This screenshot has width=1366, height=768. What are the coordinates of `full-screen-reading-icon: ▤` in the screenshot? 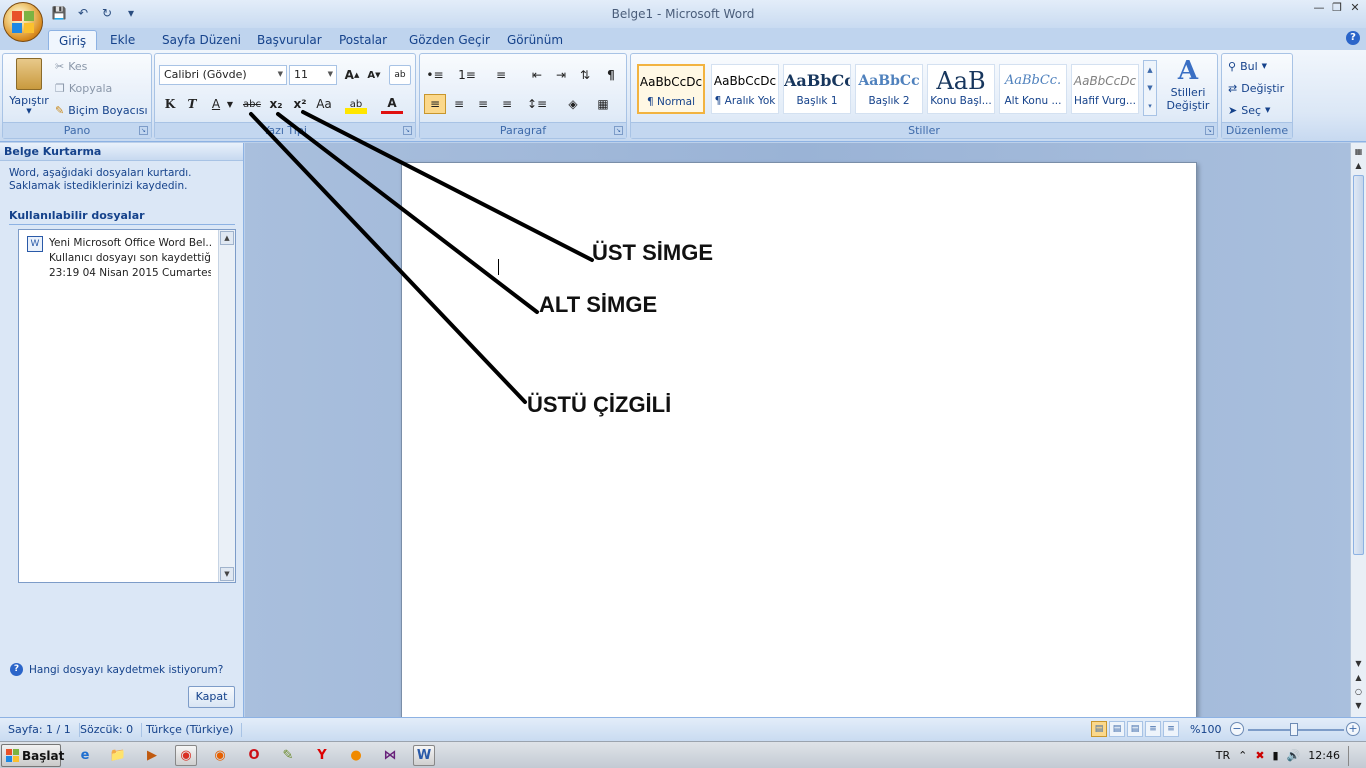 It's located at (1117, 729).